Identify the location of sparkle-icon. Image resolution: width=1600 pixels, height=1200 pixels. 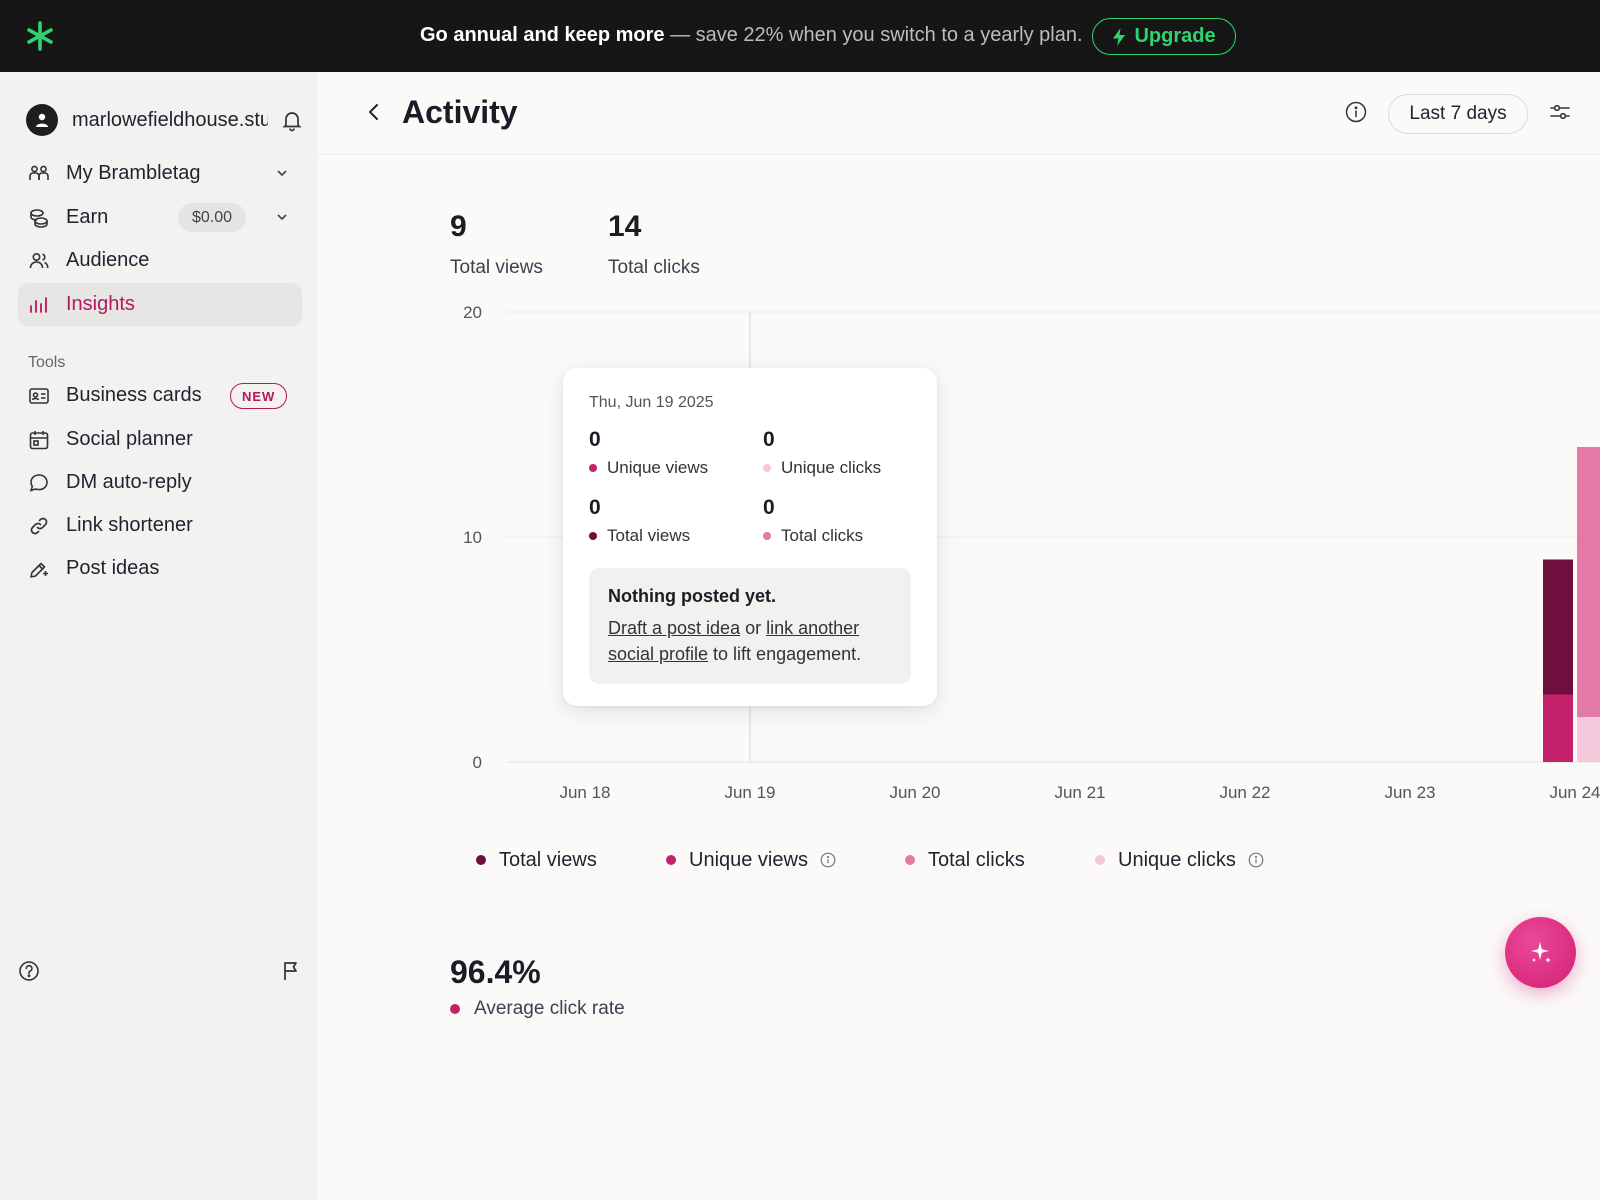
(1540, 952).